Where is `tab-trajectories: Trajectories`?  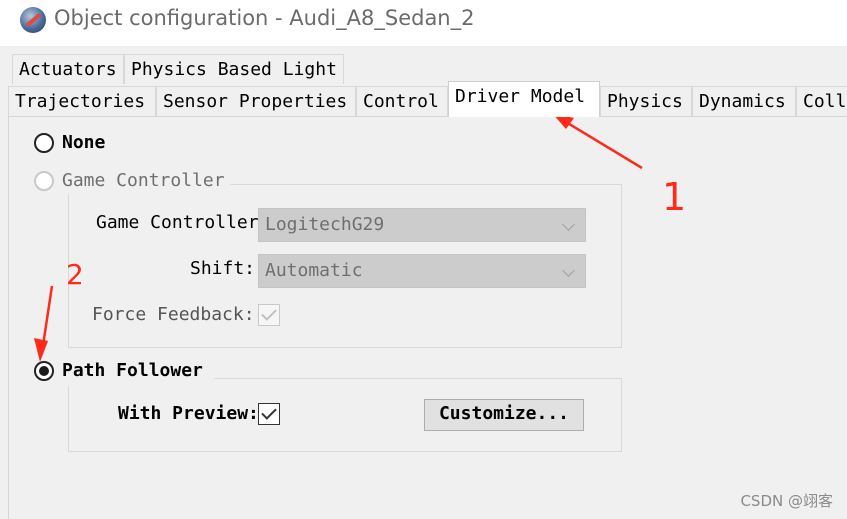
tab-trajectories: Trajectories is located at coordinates (82, 101).